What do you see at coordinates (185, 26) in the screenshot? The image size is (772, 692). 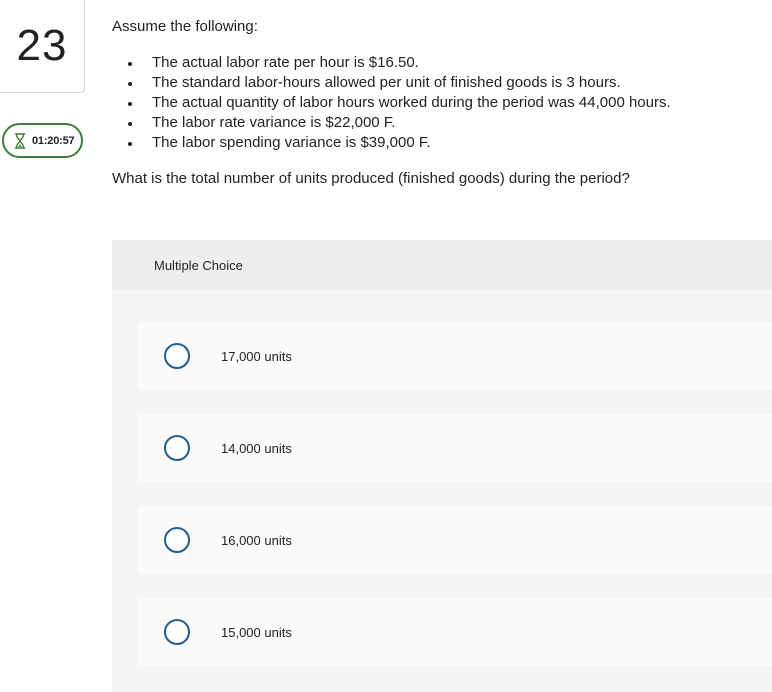 I see `question-intro: Assume the following:` at bounding box center [185, 26].